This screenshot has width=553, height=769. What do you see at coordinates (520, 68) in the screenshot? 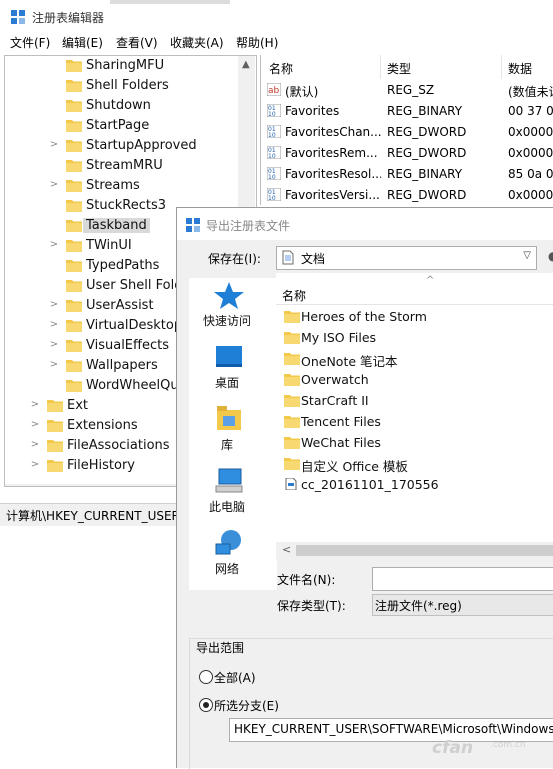
I see `column-header-data: 数据` at bounding box center [520, 68].